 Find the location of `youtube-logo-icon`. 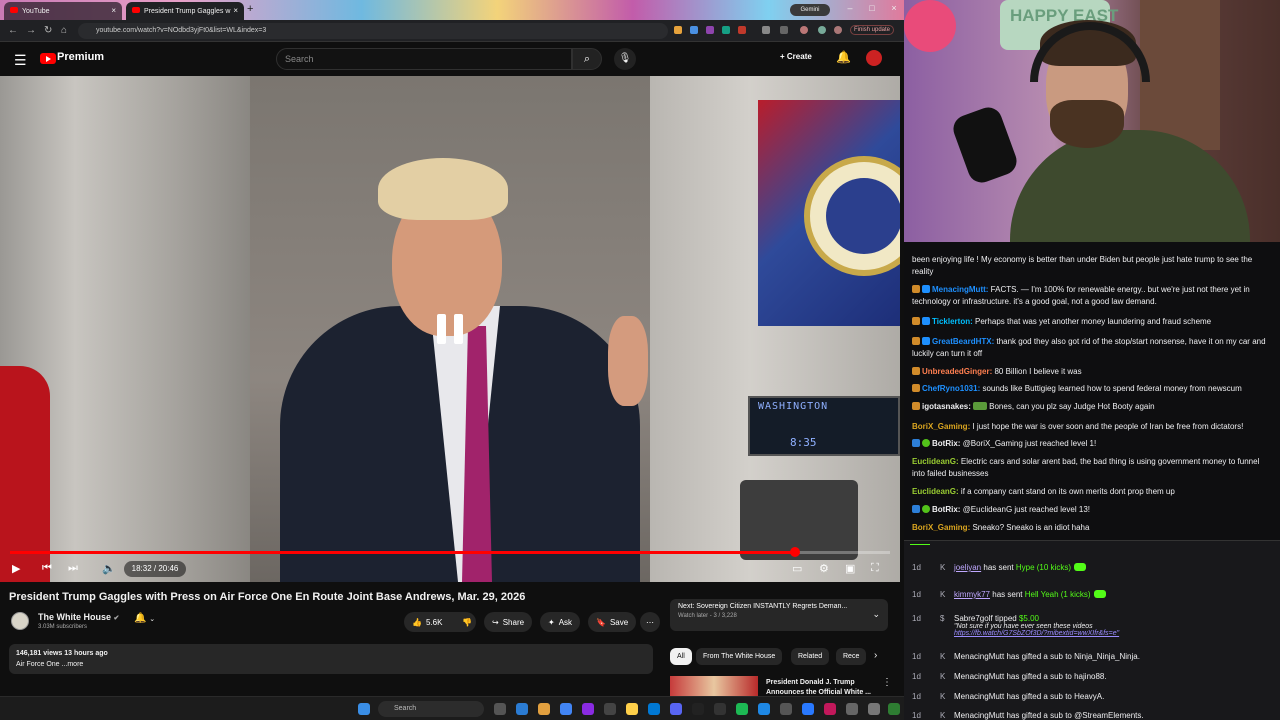

youtube-logo-icon is located at coordinates (48, 58).